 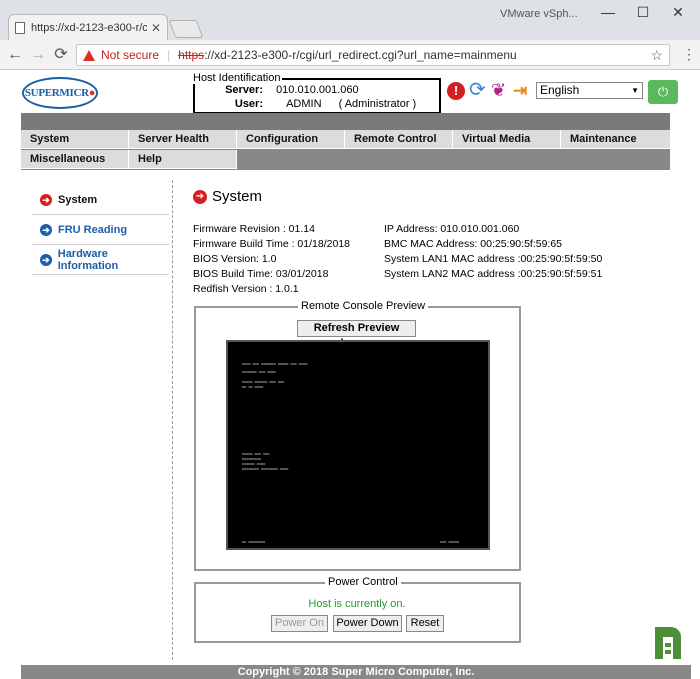 I want to click on document-icon, so click(x=20, y=27).